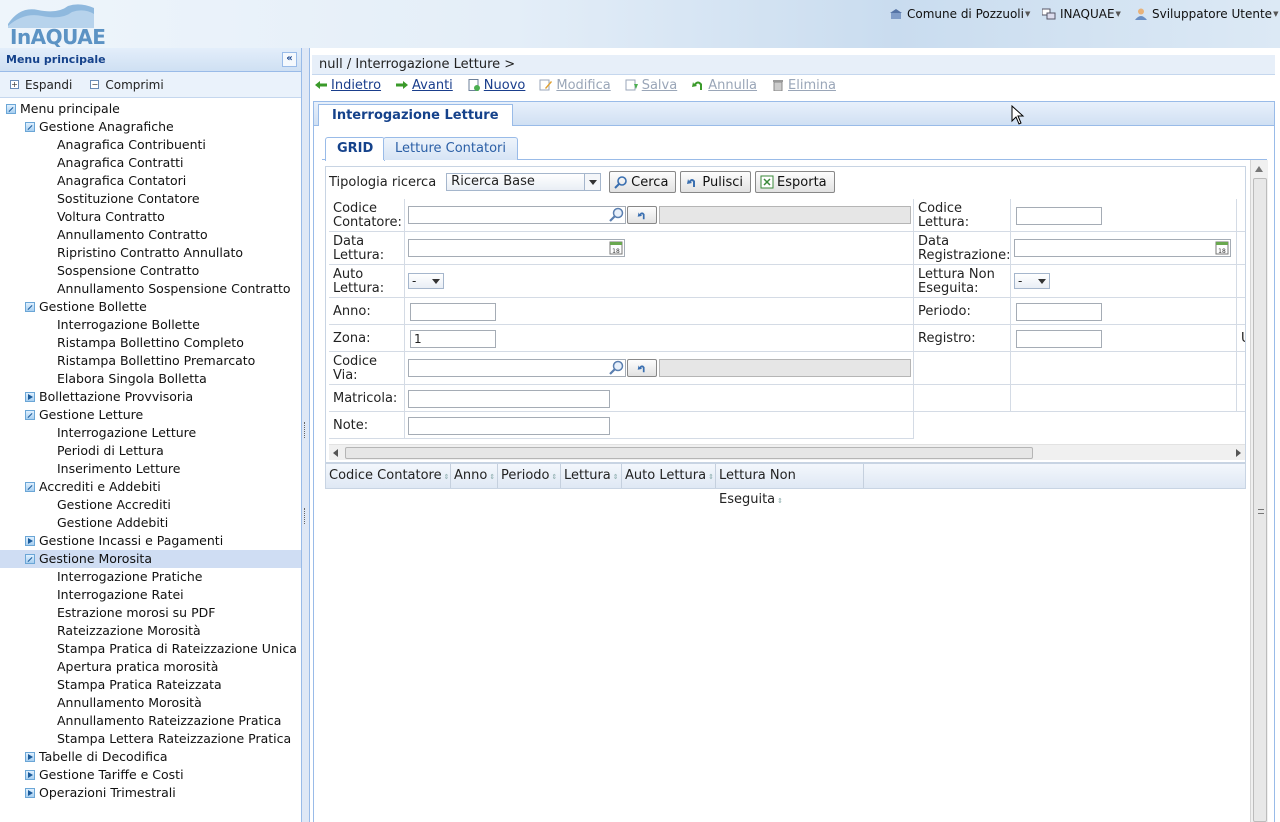  What do you see at coordinates (150, 721) in the screenshot?
I see `tree-item: Annullamento Rateizzazione Pratica` at bounding box center [150, 721].